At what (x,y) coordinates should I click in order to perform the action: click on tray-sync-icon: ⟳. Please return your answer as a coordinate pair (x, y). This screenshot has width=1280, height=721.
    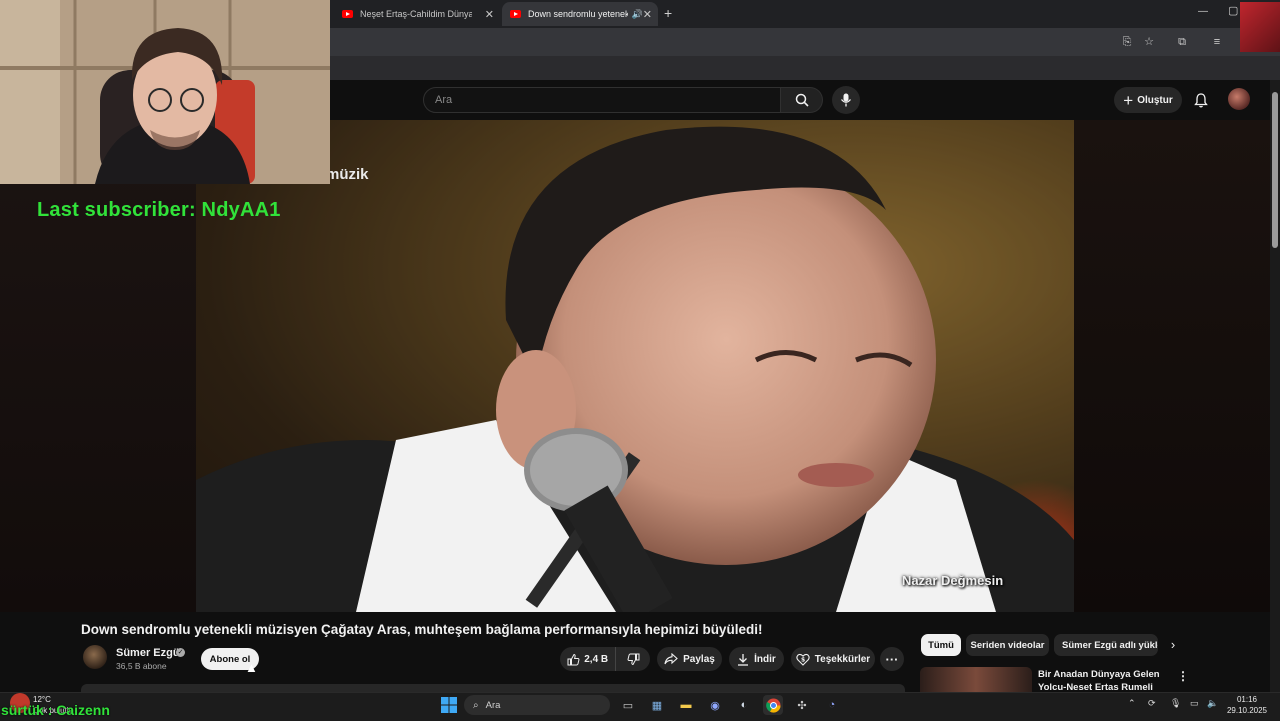
    Looking at the image, I should click on (1152, 703).